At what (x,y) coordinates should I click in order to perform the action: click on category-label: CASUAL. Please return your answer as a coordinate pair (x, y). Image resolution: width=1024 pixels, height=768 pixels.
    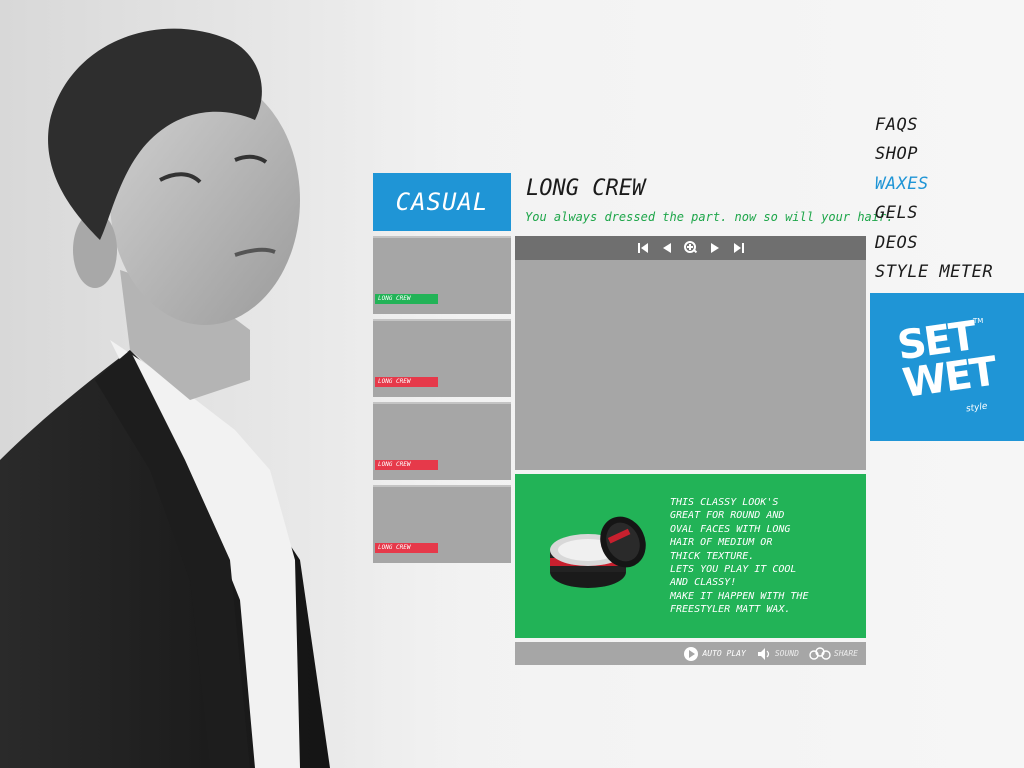
    Looking at the image, I should click on (442, 202).